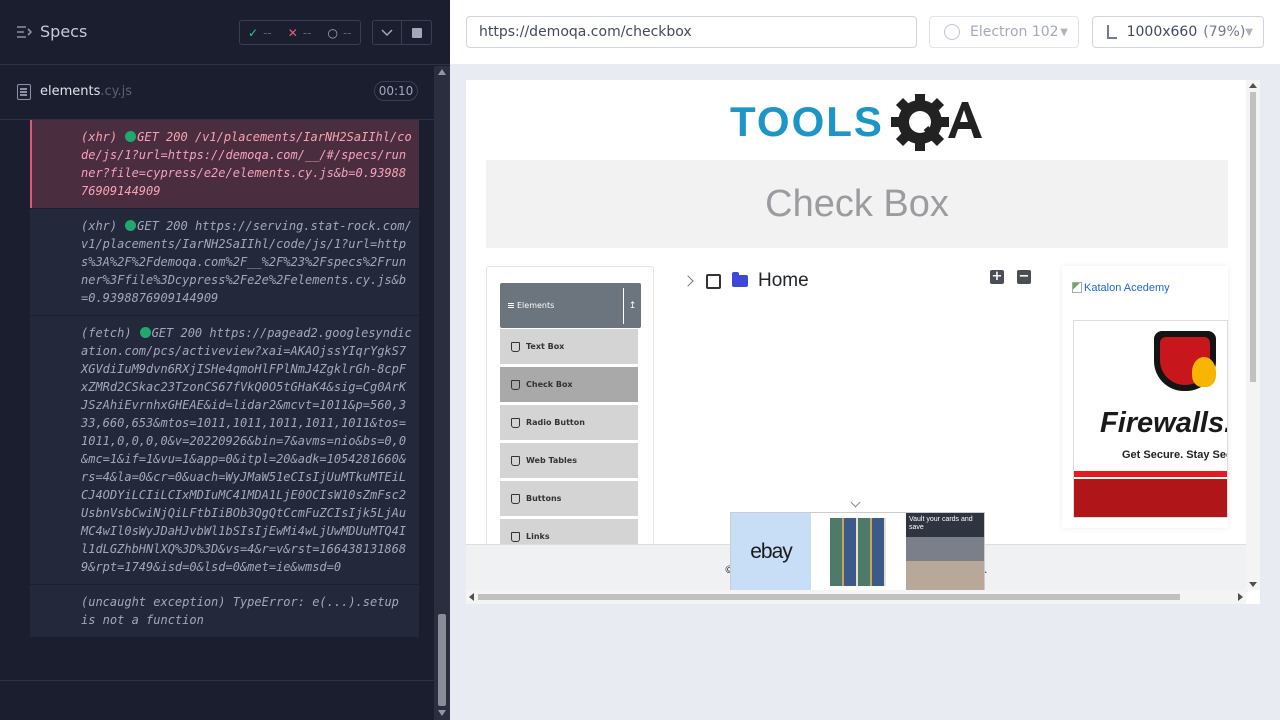 This screenshot has width=1280, height=720. What do you see at coordinates (691, 32) in the screenshot?
I see `url-bar: https://demoqa.com/checkbox` at bounding box center [691, 32].